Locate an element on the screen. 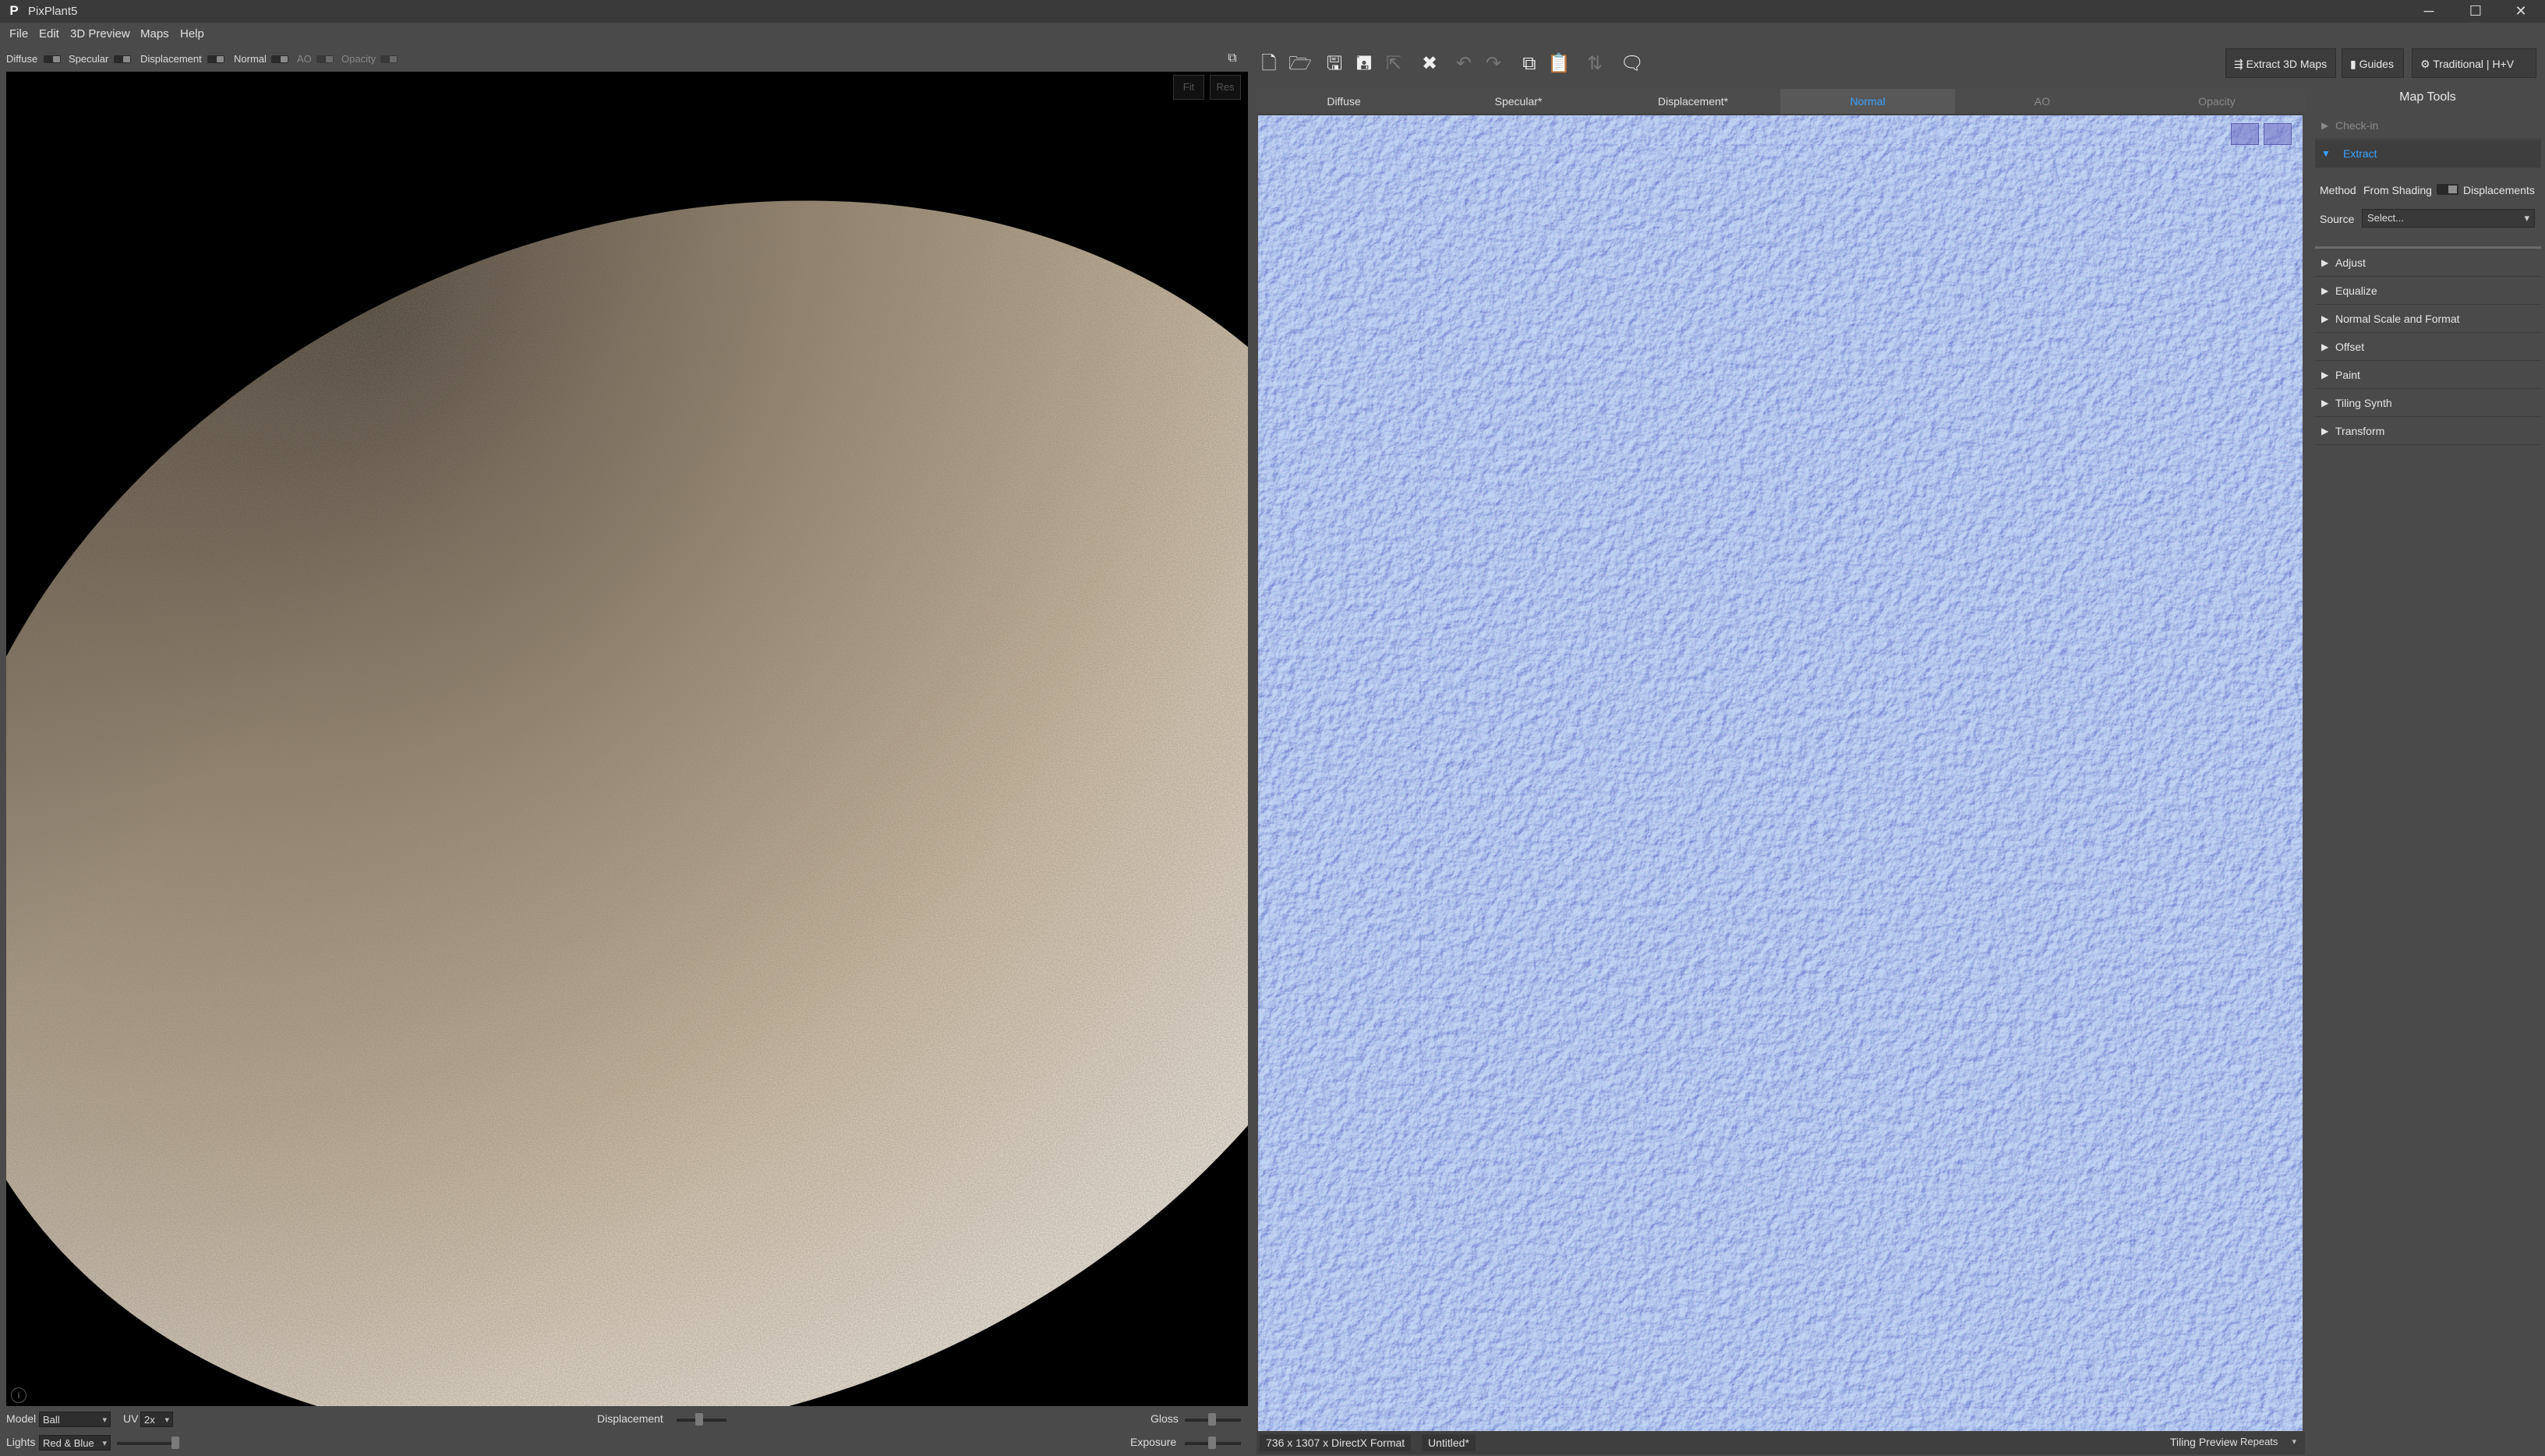 The image size is (2545, 1456). close-map-icon: ✖ is located at coordinates (1430, 64).